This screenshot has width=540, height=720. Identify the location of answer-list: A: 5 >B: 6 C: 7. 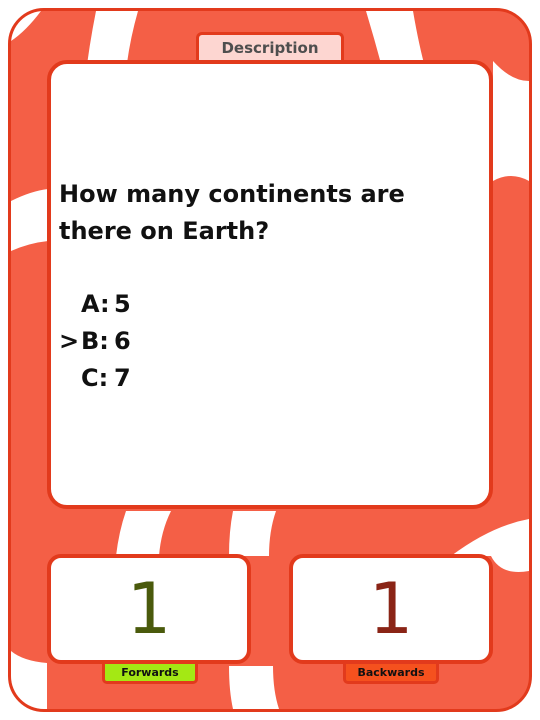
(95, 341).